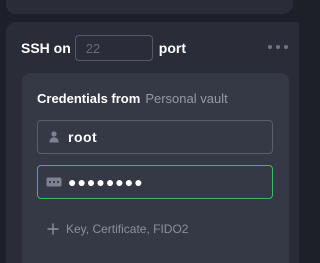  I want to click on previous-section-card, so click(149, 7).